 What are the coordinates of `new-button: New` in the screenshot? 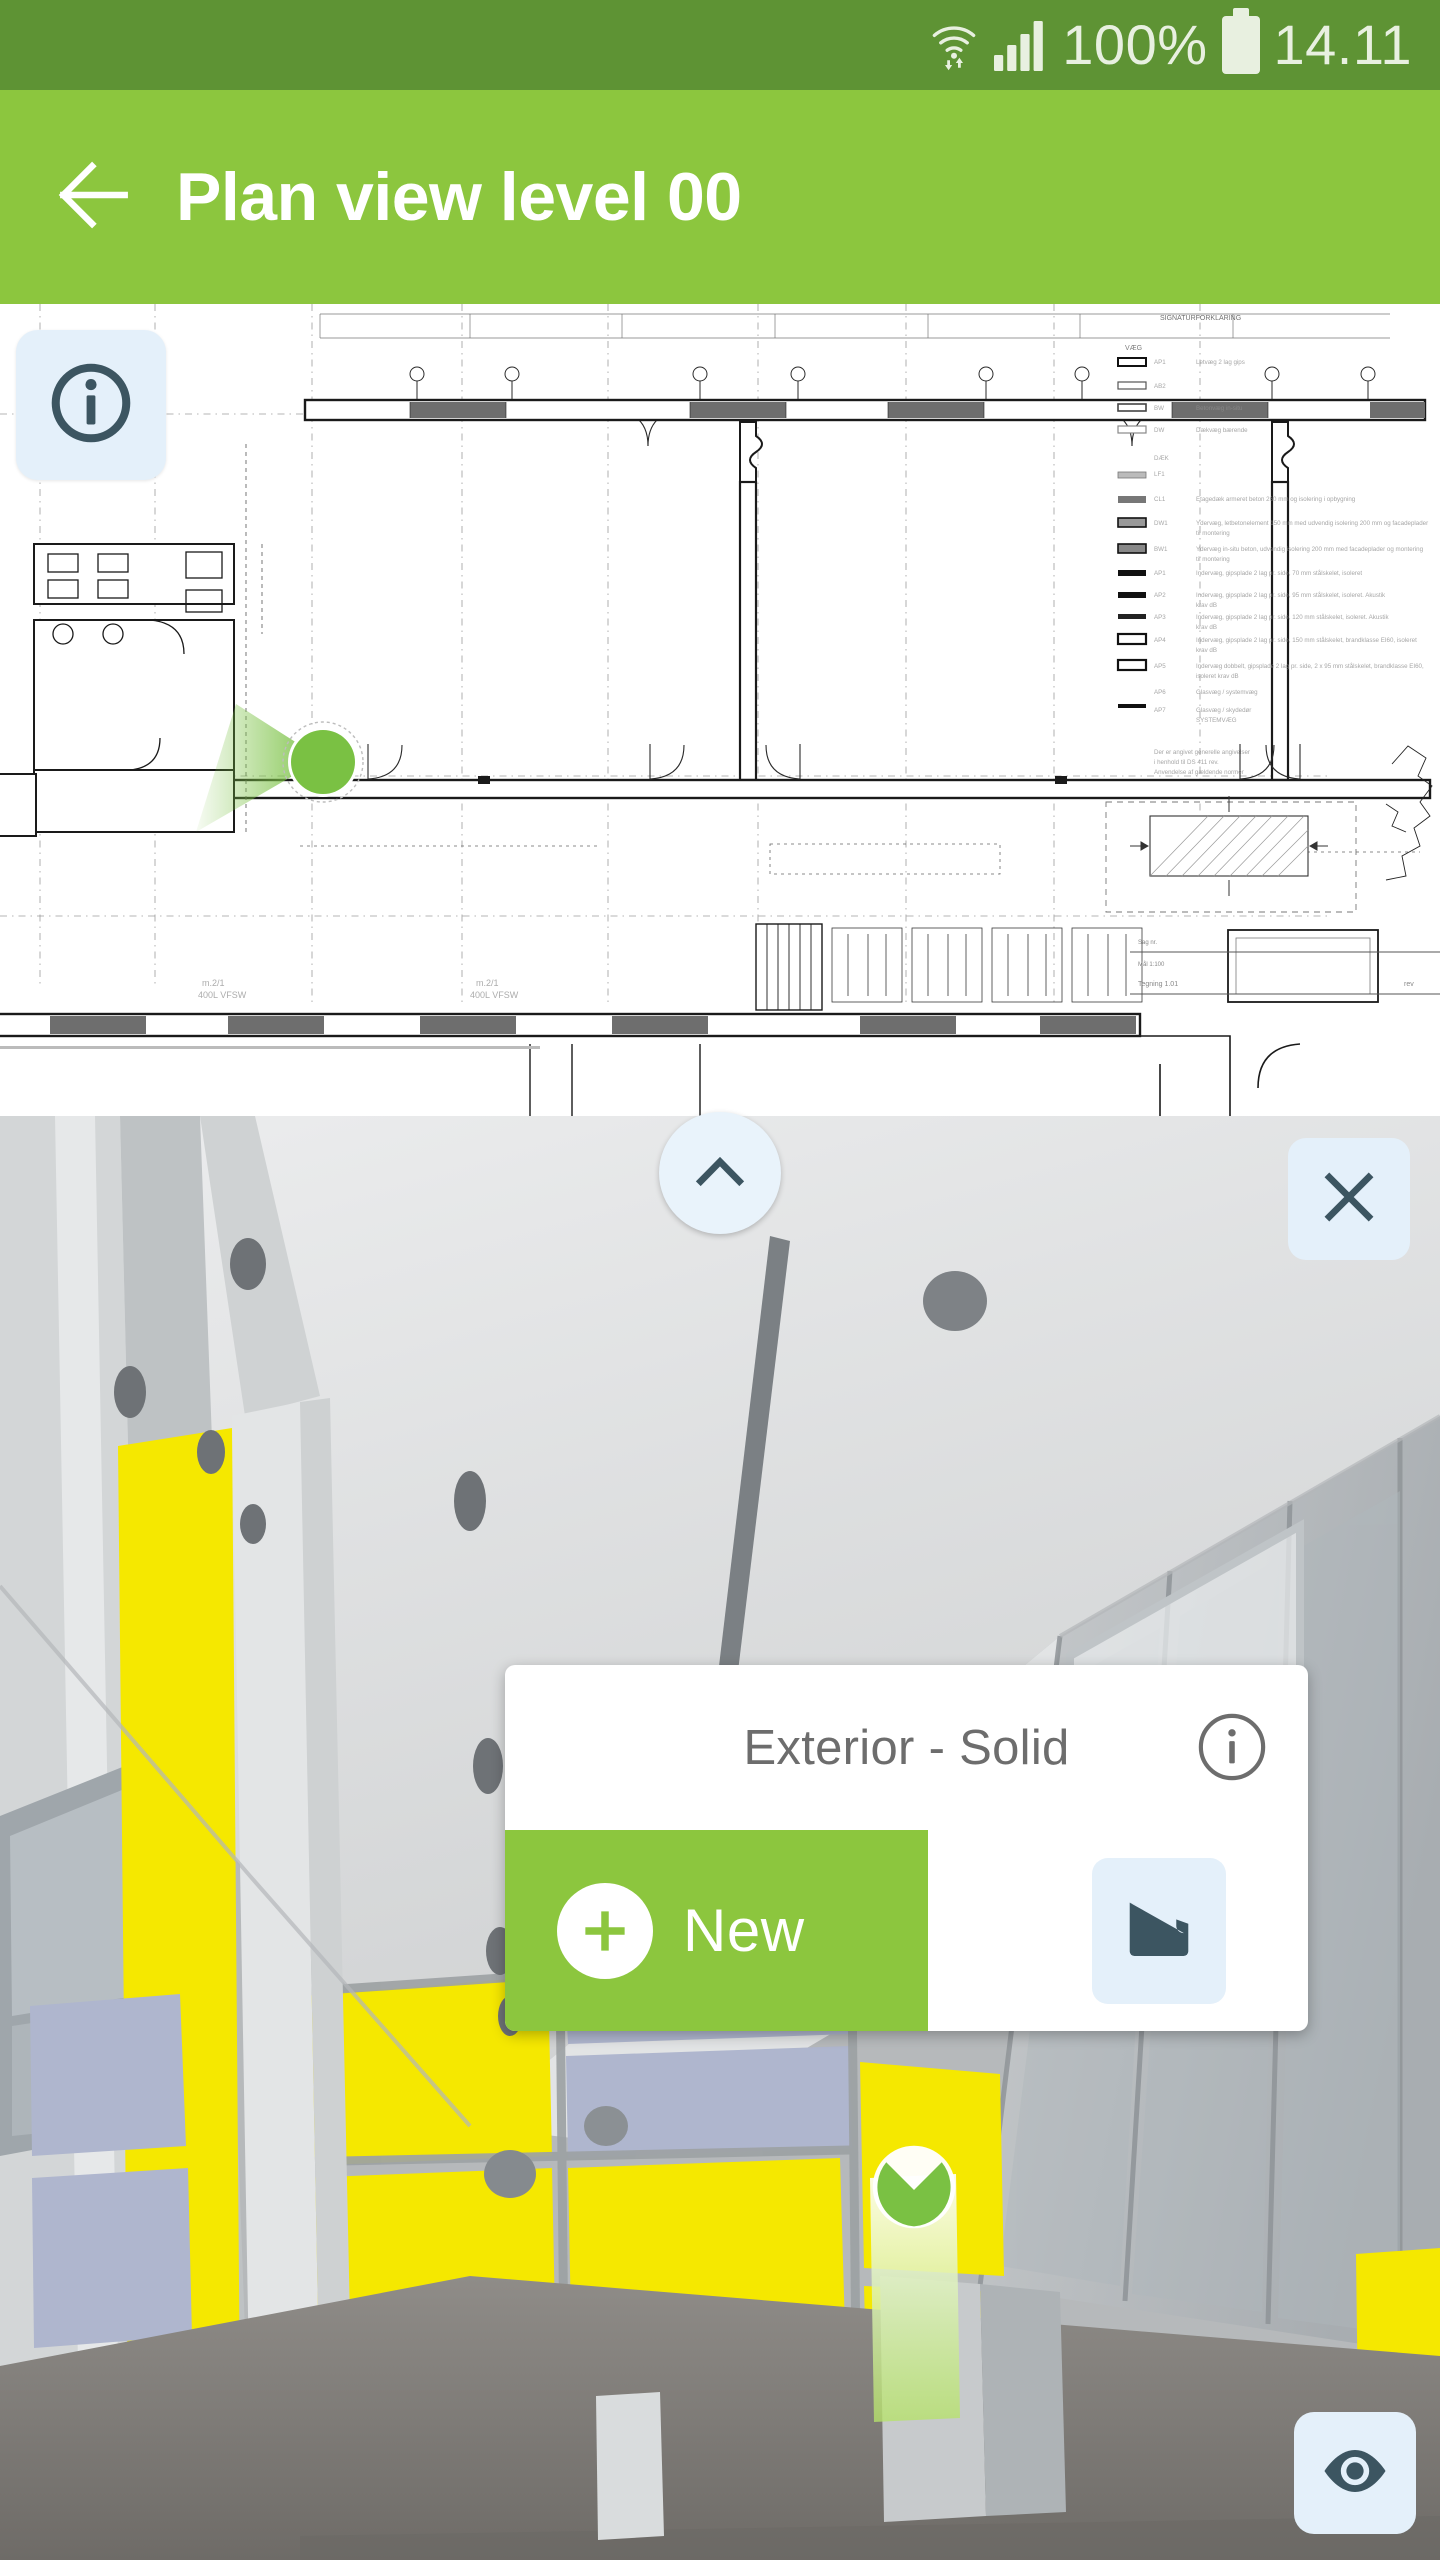 It's located at (716, 1930).